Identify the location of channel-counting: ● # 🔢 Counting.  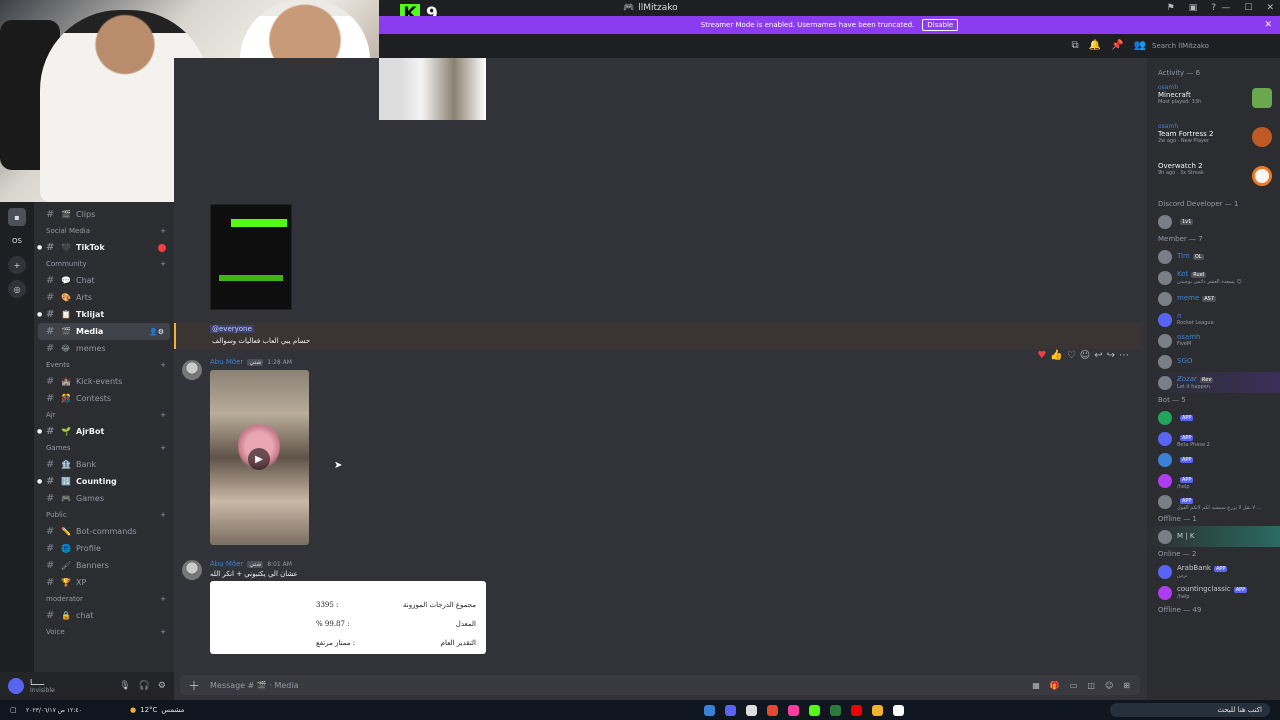
(104, 481).